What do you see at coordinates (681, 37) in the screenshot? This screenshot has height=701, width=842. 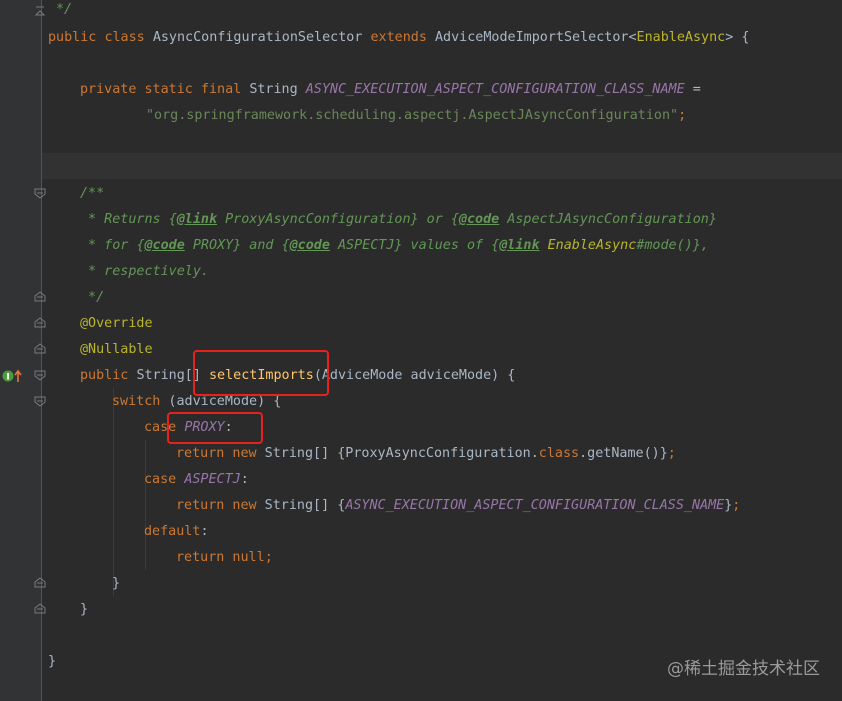 I see `type-parameter: EnableAsync` at bounding box center [681, 37].